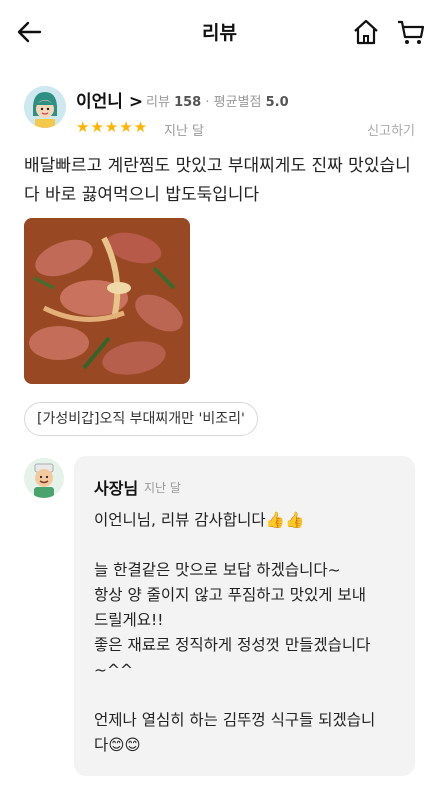 This screenshot has width=439, height=800. What do you see at coordinates (230, 595) in the screenshot?
I see `reply-line: 항상 양 줄이지 않고 푸짐하고 맛있게 보내` at bounding box center [230, 595].